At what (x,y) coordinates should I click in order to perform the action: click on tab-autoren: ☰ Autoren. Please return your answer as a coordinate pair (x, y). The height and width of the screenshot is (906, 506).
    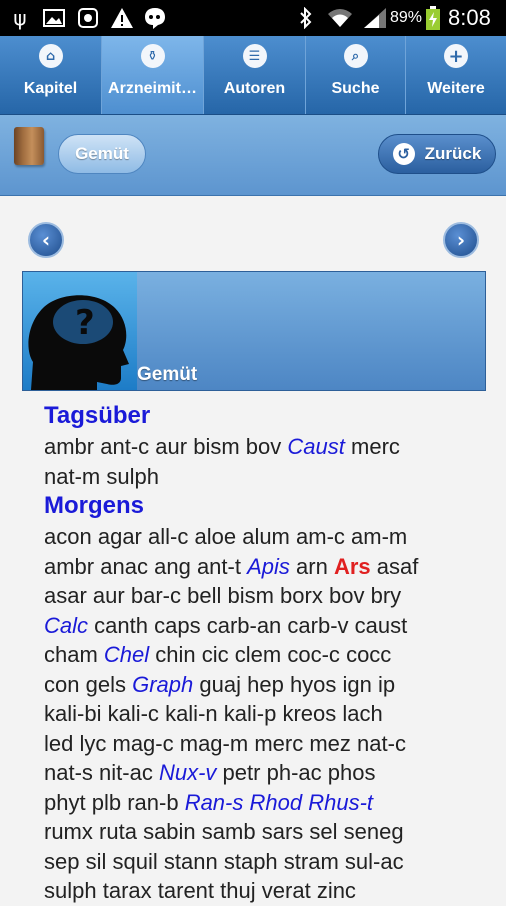
    Looking at the image, I should click on (255, 75).